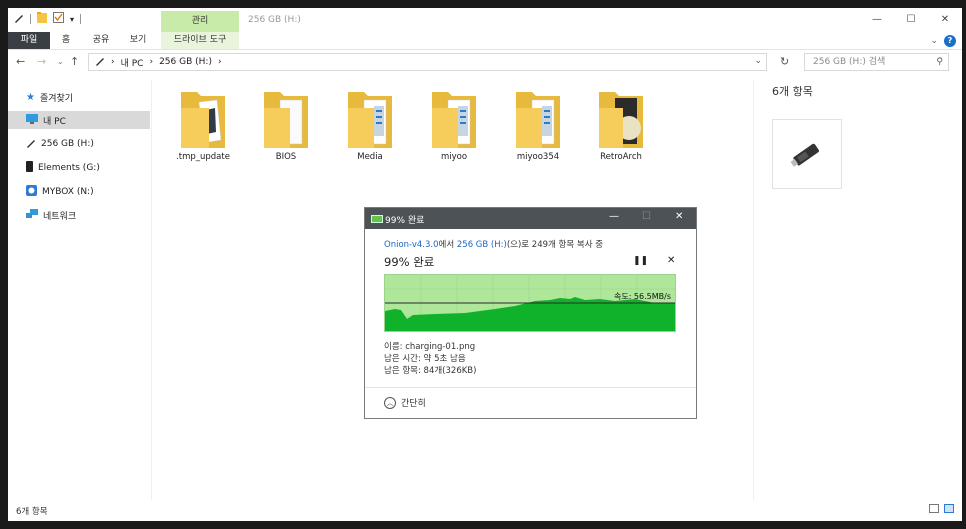  I want to click on cloud-drive-icon, so click(31, 192).